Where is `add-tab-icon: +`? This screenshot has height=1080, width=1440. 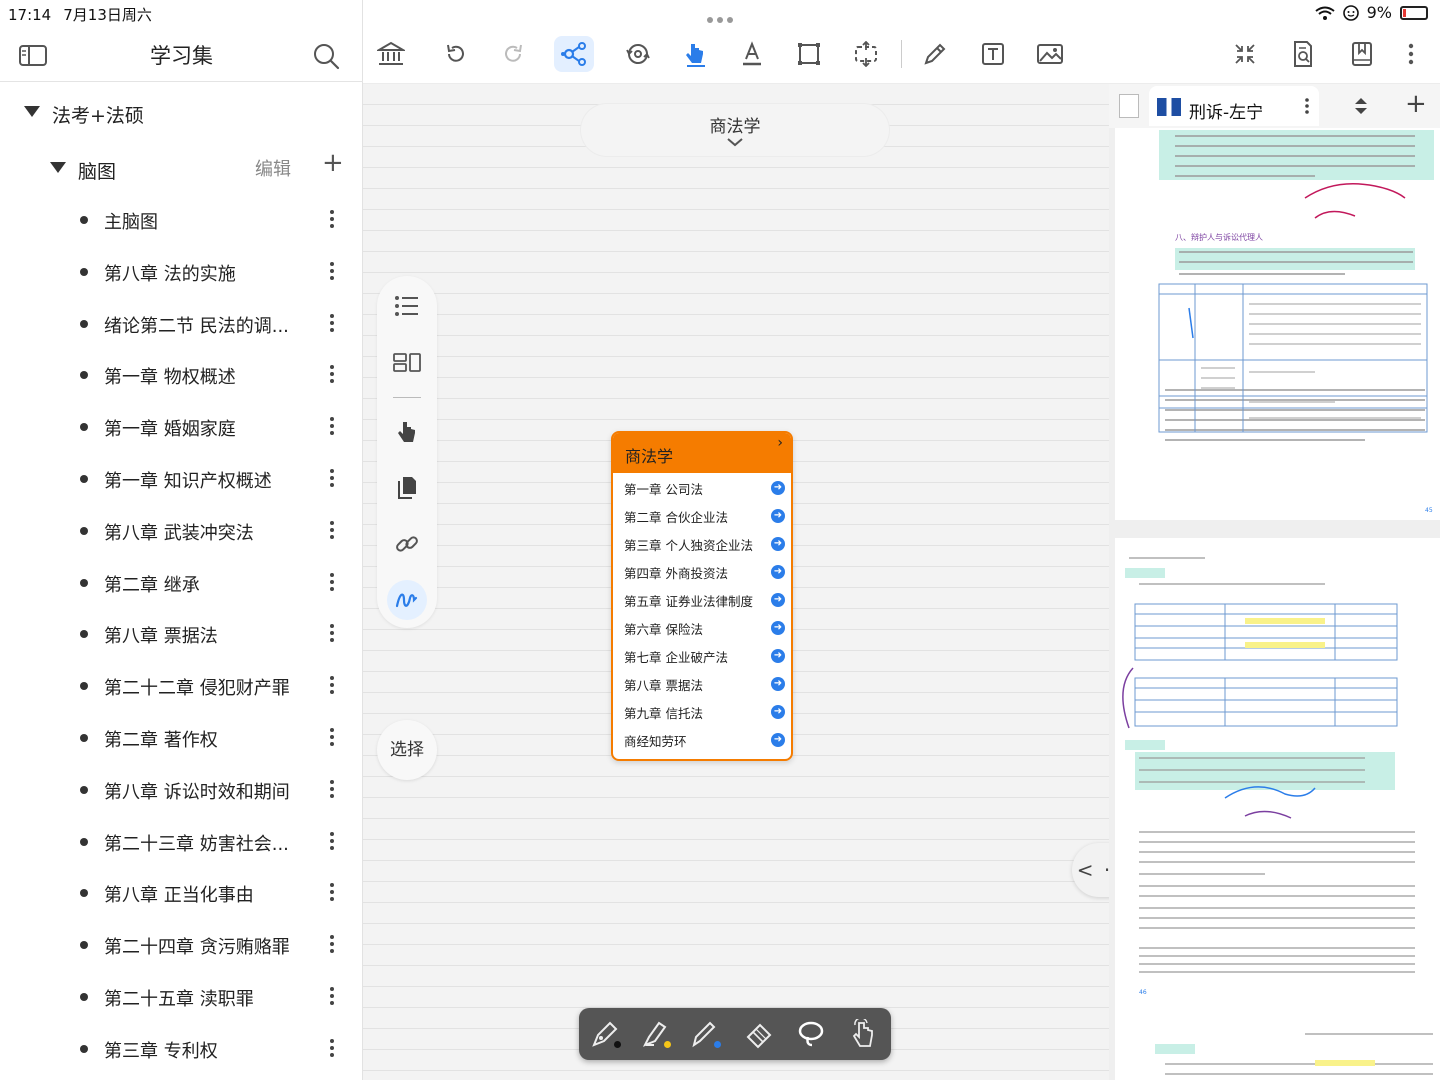
add-tab-icon: + is located at coordinates (1416, 104).